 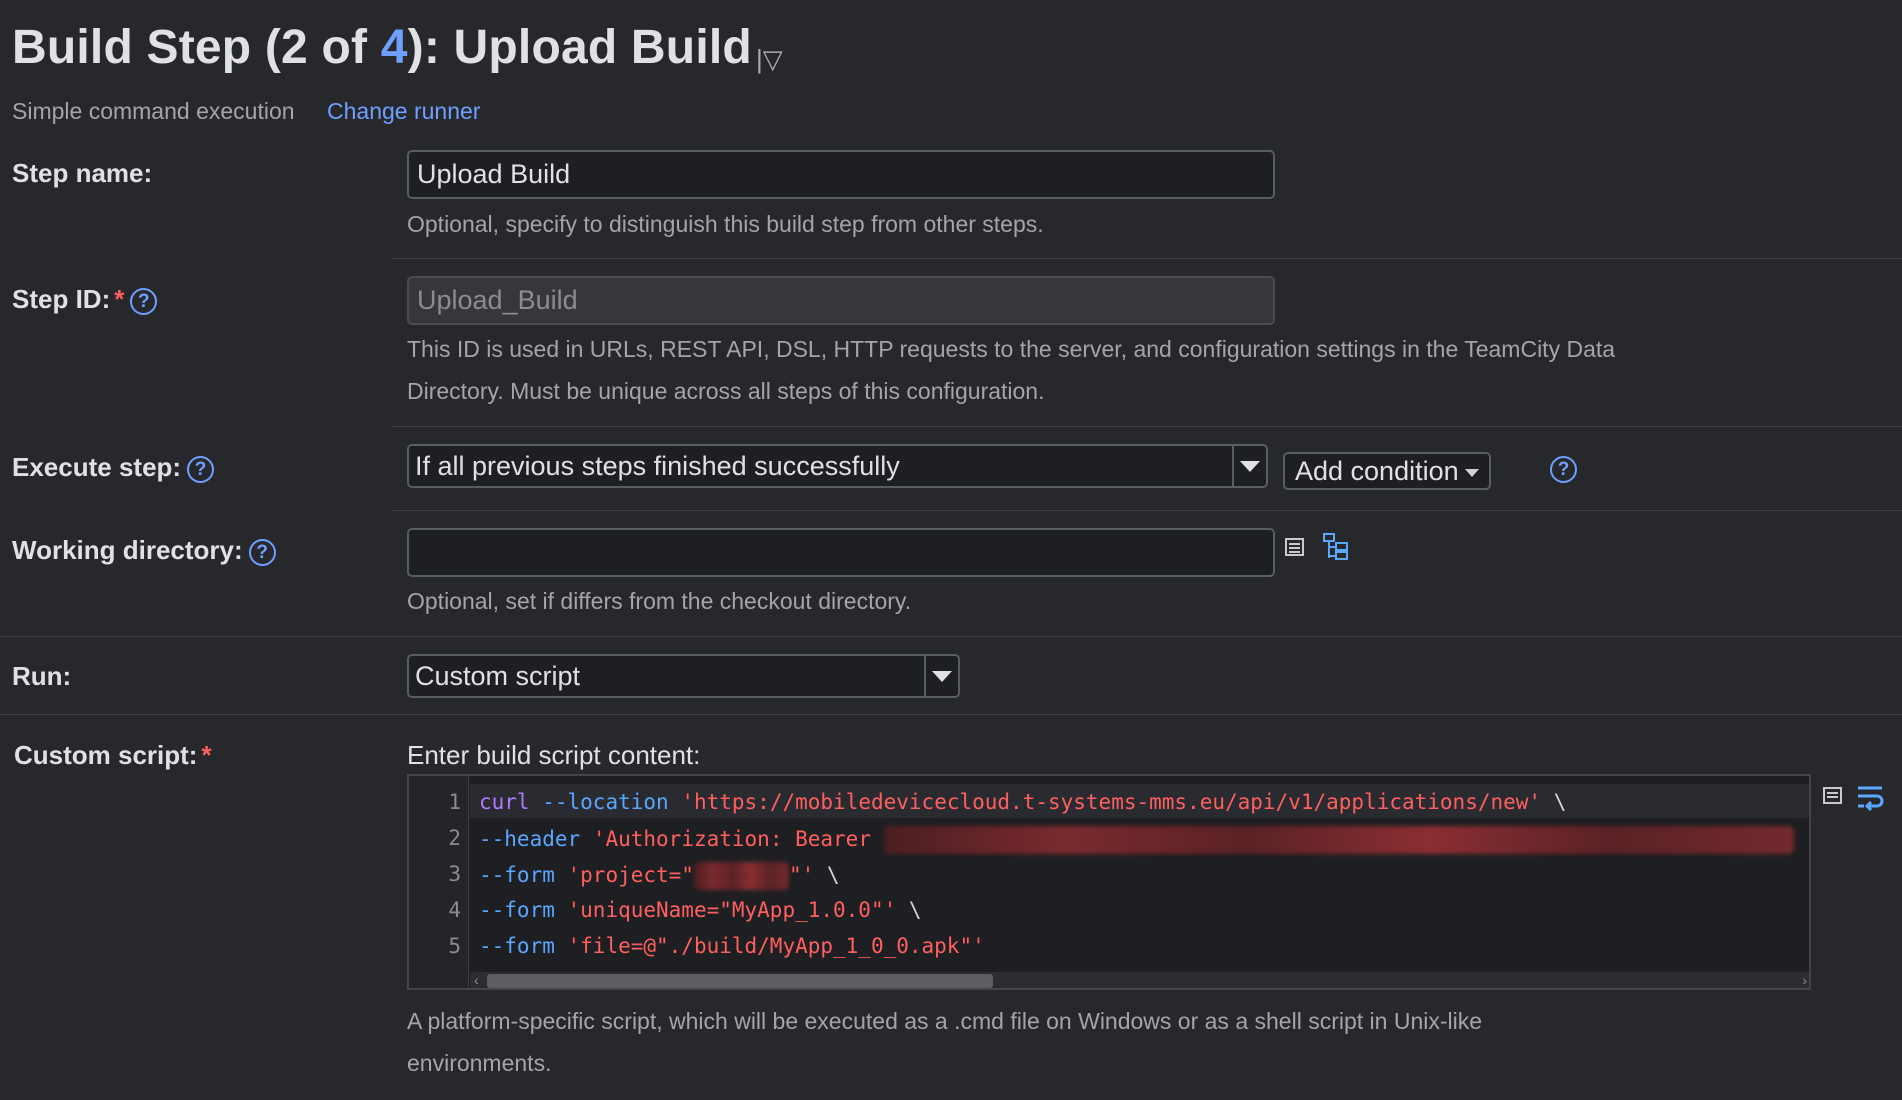 I want to click on code-token-string: 'uniqueName="MyApp_1.0.0"', so click(x=732, y=910).